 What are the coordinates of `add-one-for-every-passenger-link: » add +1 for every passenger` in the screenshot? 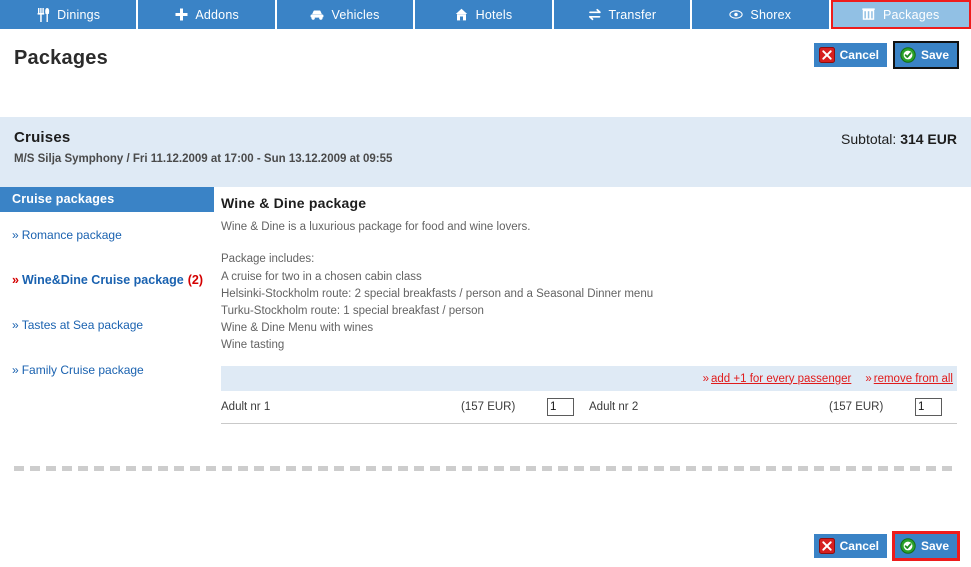 It's located at (777, 379).